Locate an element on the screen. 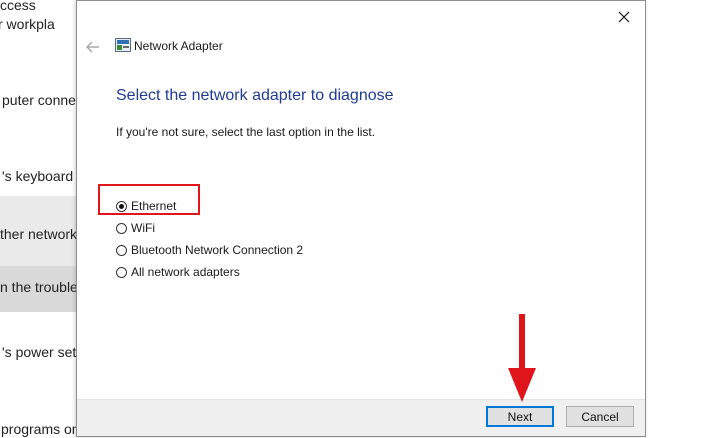 The height and width of the screenshot is (438, 728). background-item: r workpla is located at coordinates (27, 24).